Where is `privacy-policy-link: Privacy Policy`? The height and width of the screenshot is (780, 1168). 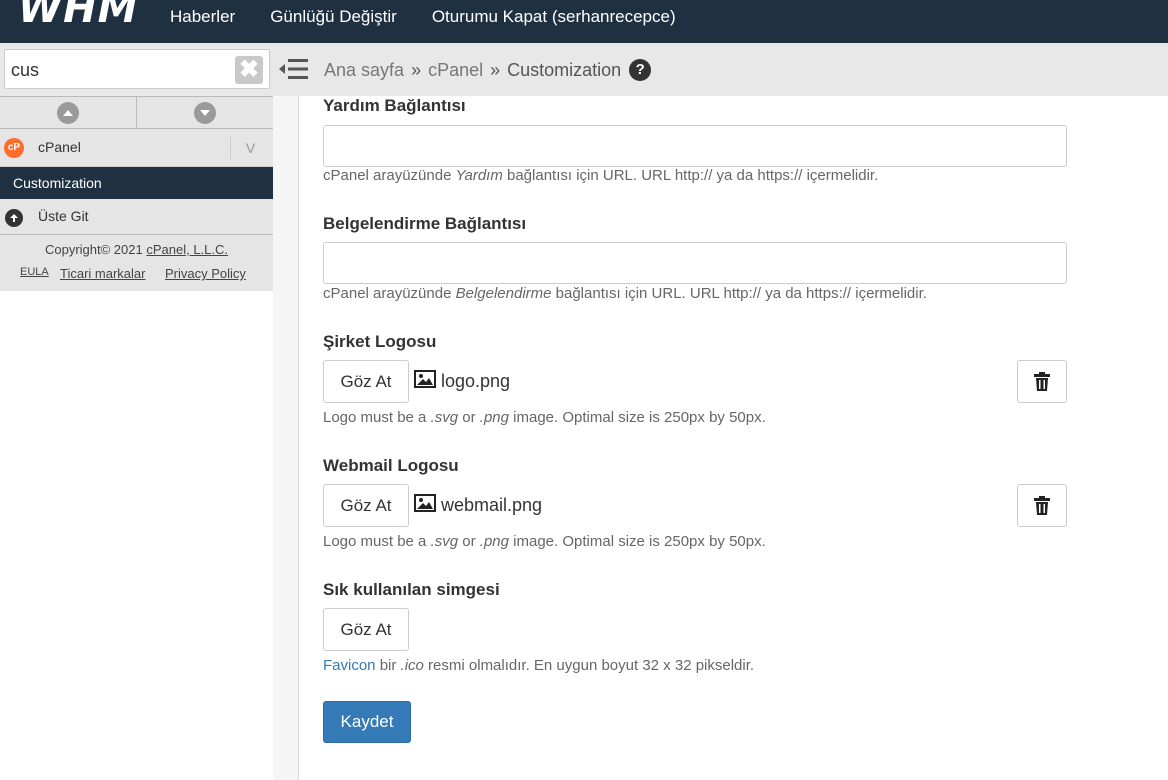 privacy-policy-link: Privacy Policy is located at coordinates (205, 273).